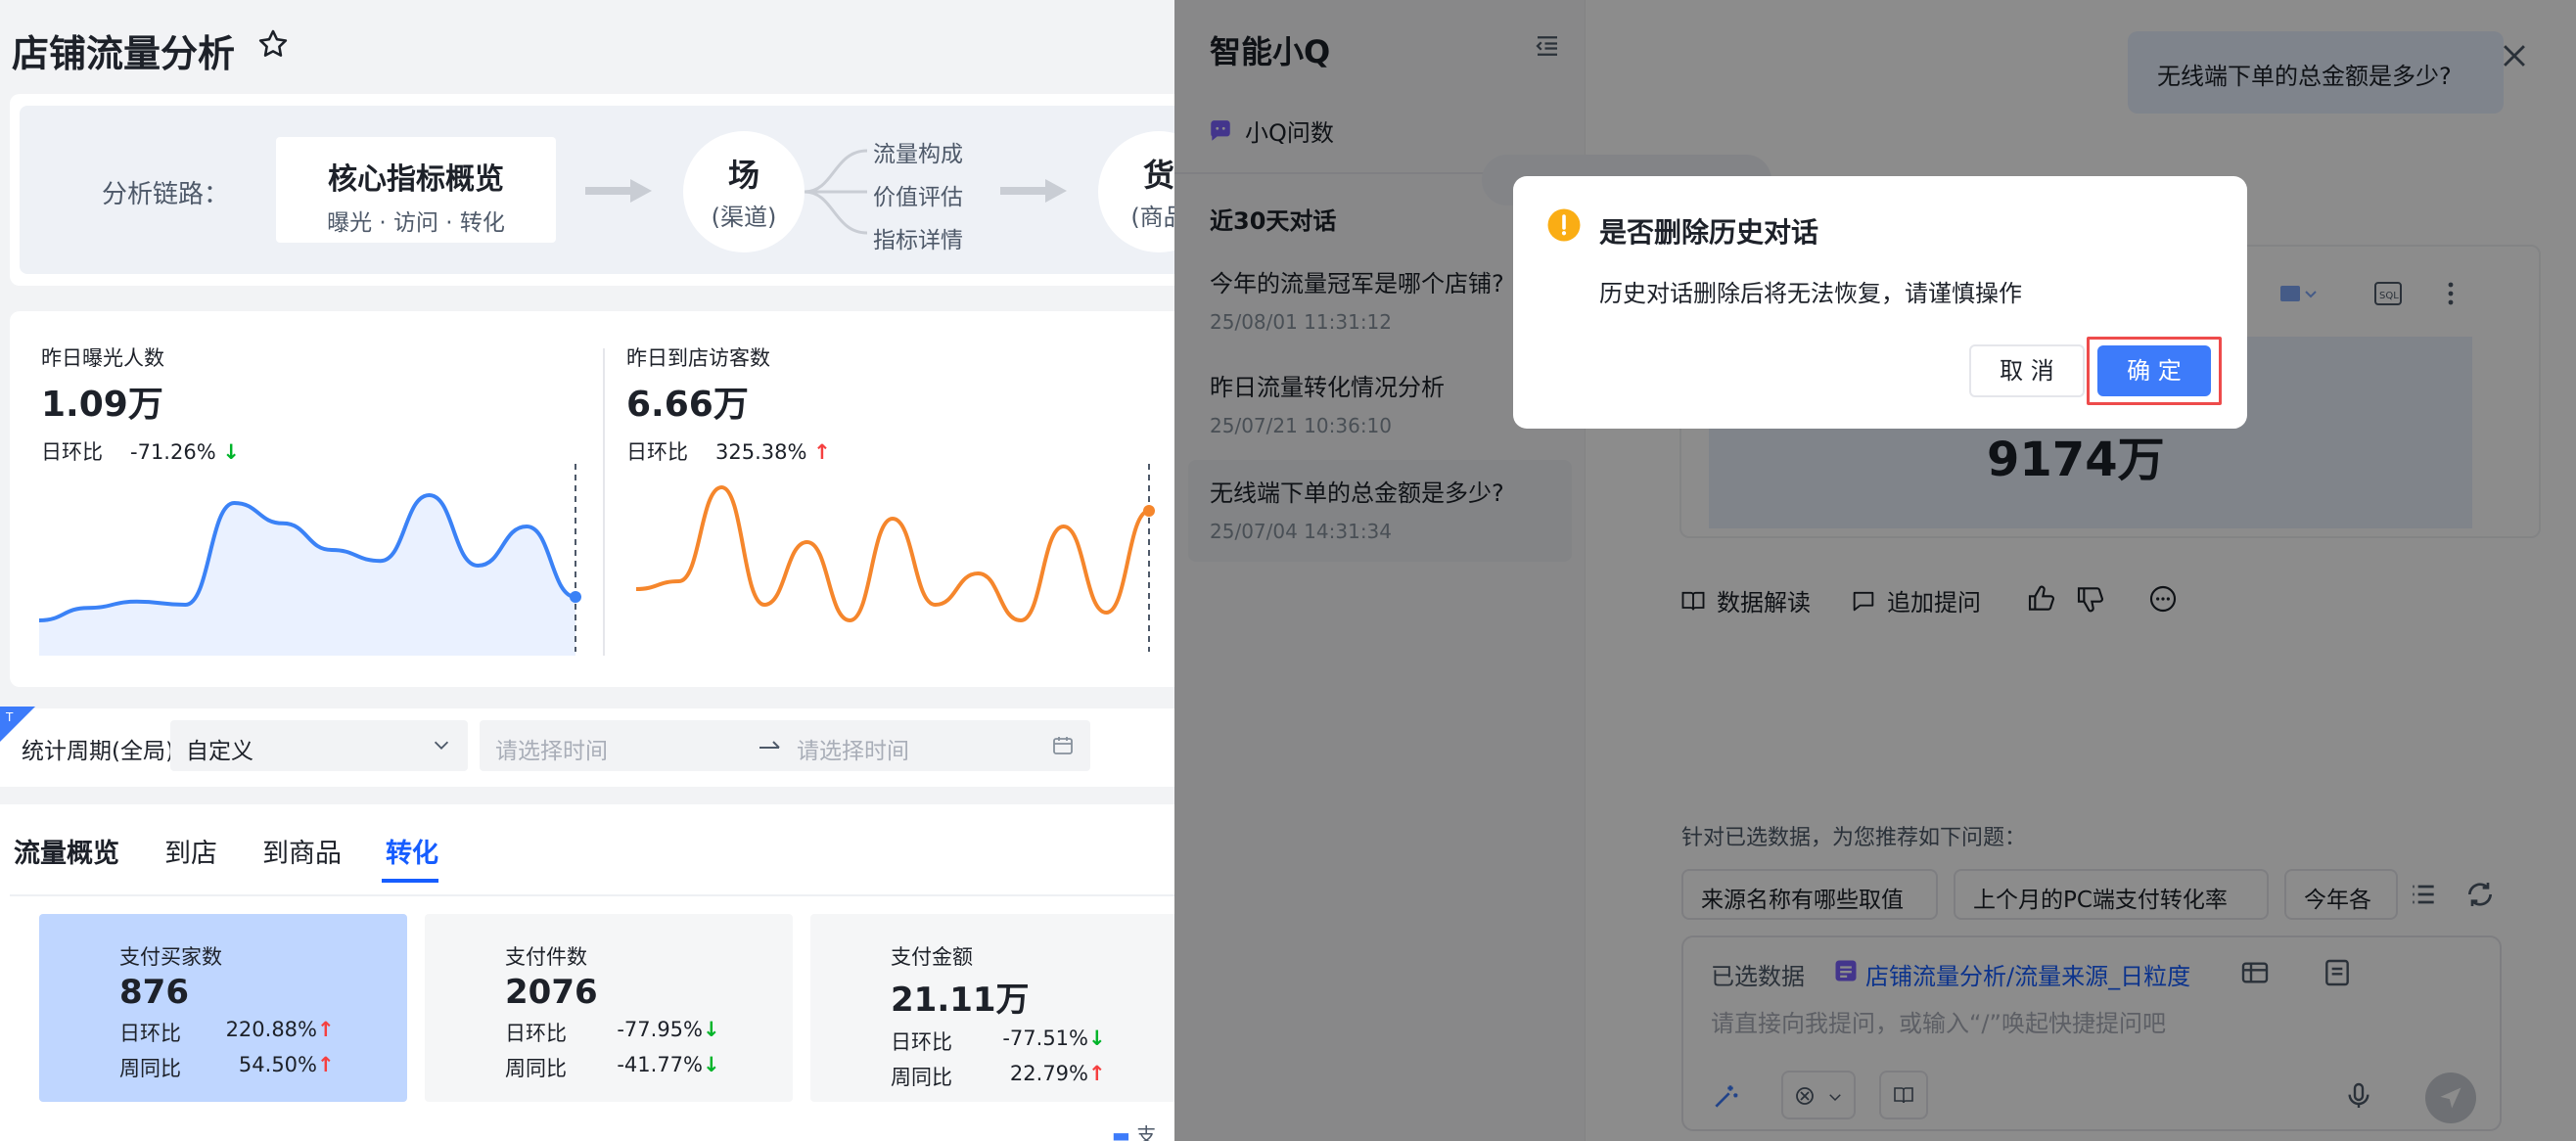 This screenshot has height=1141, width=2576. I want to click on trend-line, so click(893, 553).